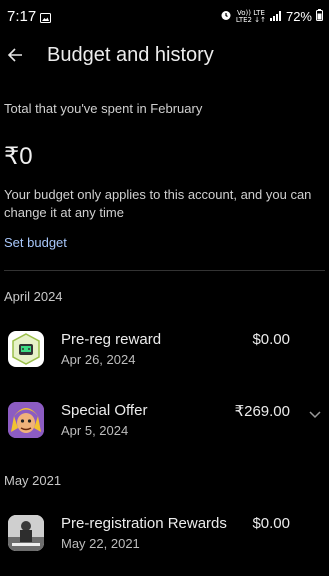 The height and width of the screenshot is (576, 329). I want to click on set-budget-link: Set budget, so click(35, 242).